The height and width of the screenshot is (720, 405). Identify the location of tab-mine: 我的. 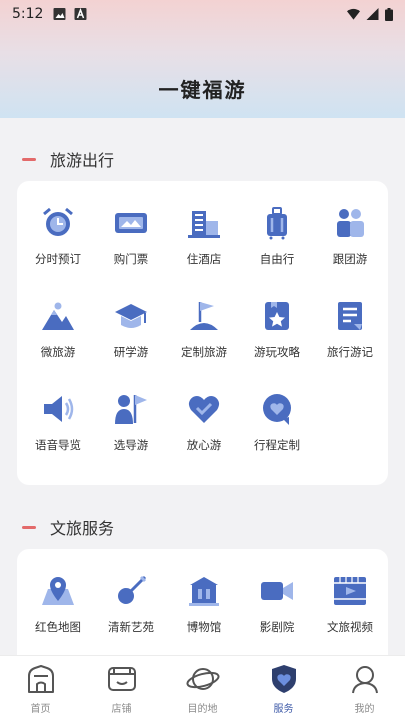
(364, 688).